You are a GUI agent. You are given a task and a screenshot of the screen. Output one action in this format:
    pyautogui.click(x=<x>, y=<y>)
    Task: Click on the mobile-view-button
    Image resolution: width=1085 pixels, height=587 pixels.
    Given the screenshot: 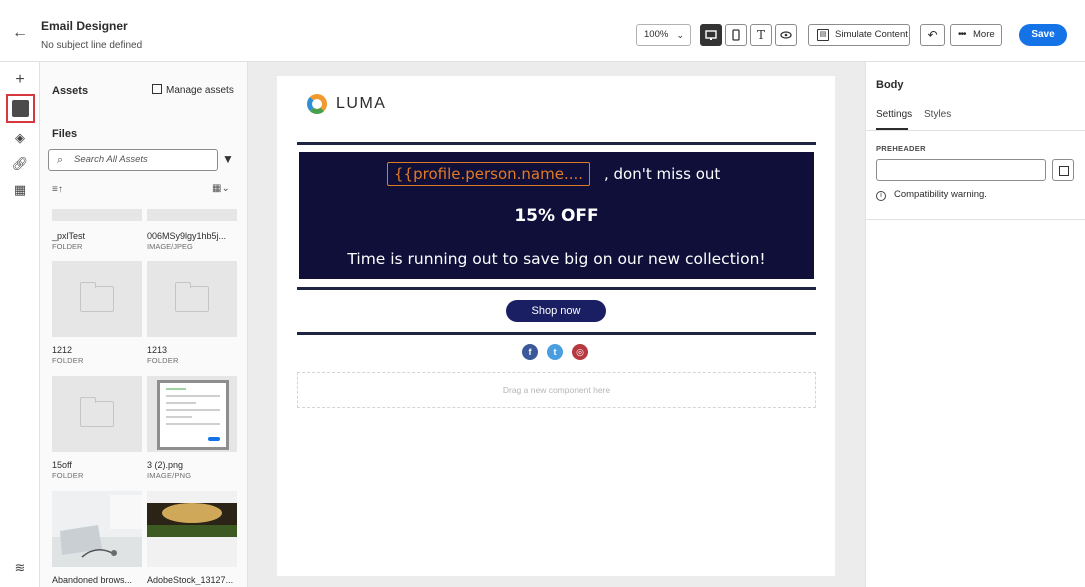 What is the action you would take?
    pyautogui.click(x=736, y=35)
    